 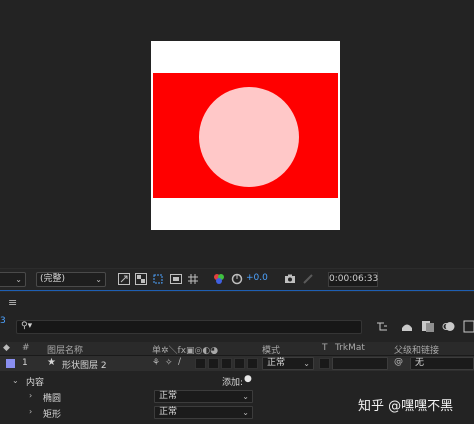 I want to click on shape-layer-star-icon: ★, so click(x=51, y=362).